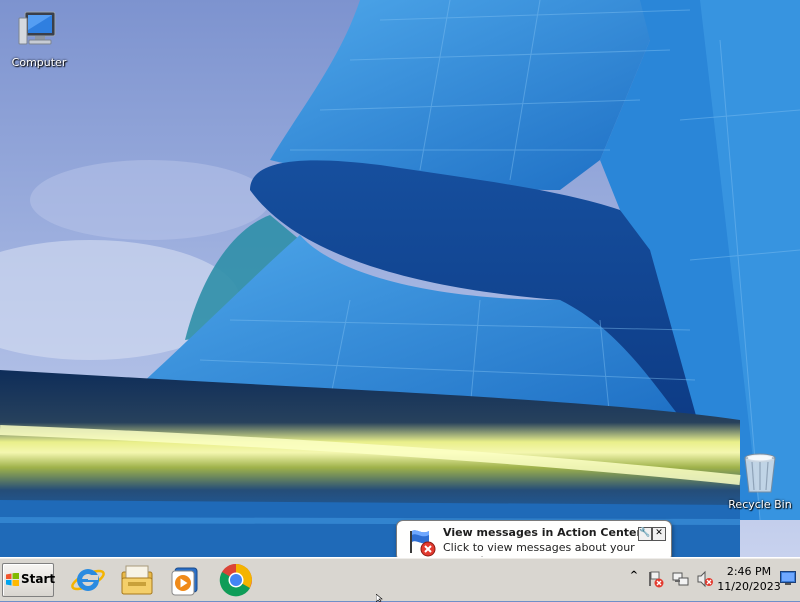  Describe the element at coordinates (542, 532) in the screenshot. I see `balloon-title: View messages in Action Center` at that location.